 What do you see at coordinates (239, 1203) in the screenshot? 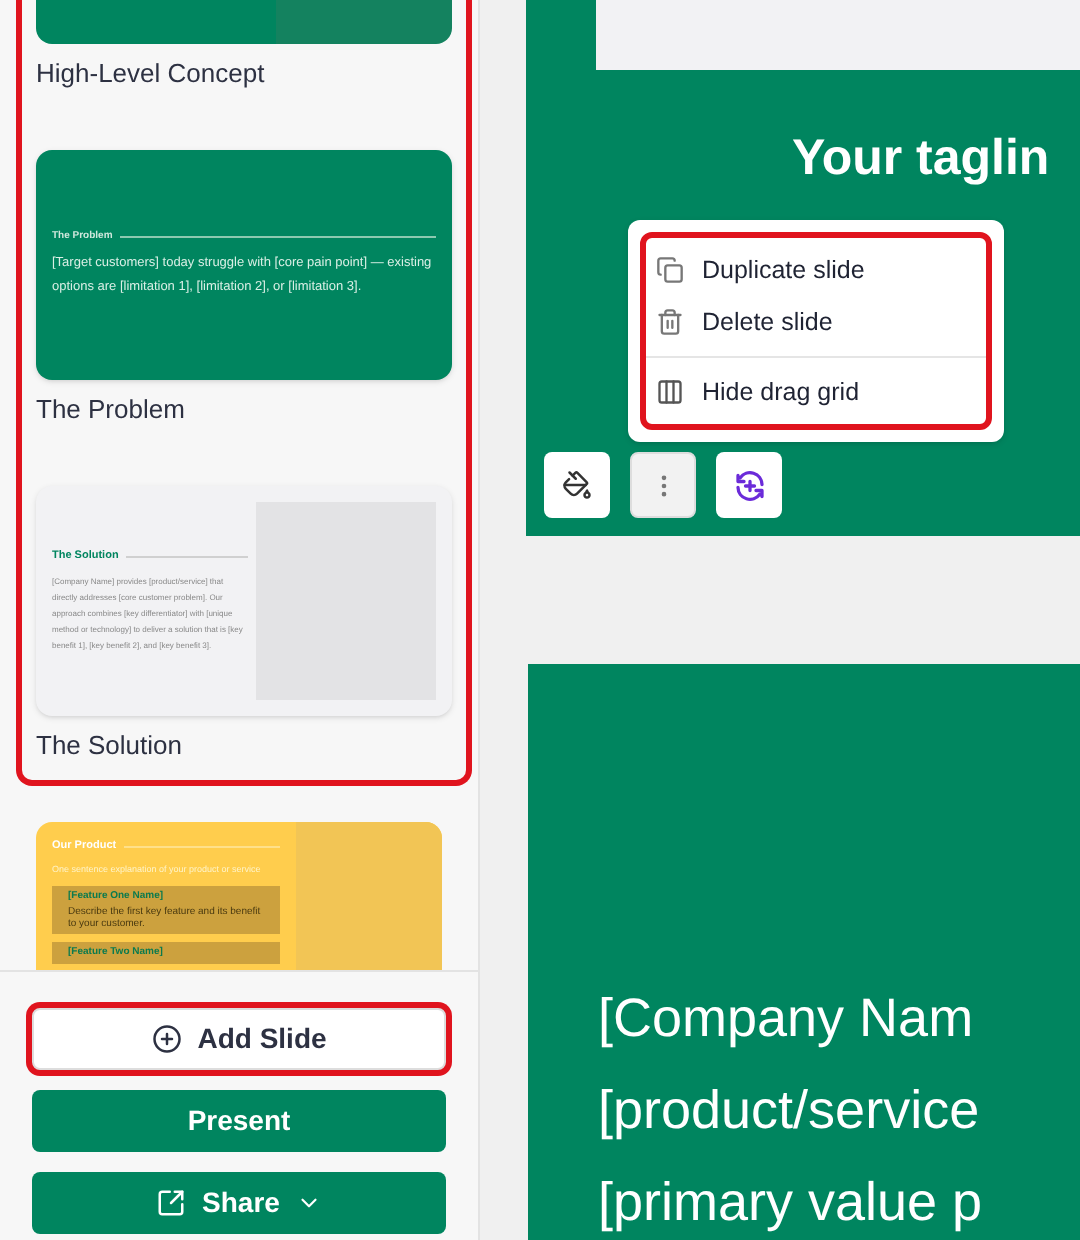
I see `share-button: Share` at bounding box center [239, 1203].